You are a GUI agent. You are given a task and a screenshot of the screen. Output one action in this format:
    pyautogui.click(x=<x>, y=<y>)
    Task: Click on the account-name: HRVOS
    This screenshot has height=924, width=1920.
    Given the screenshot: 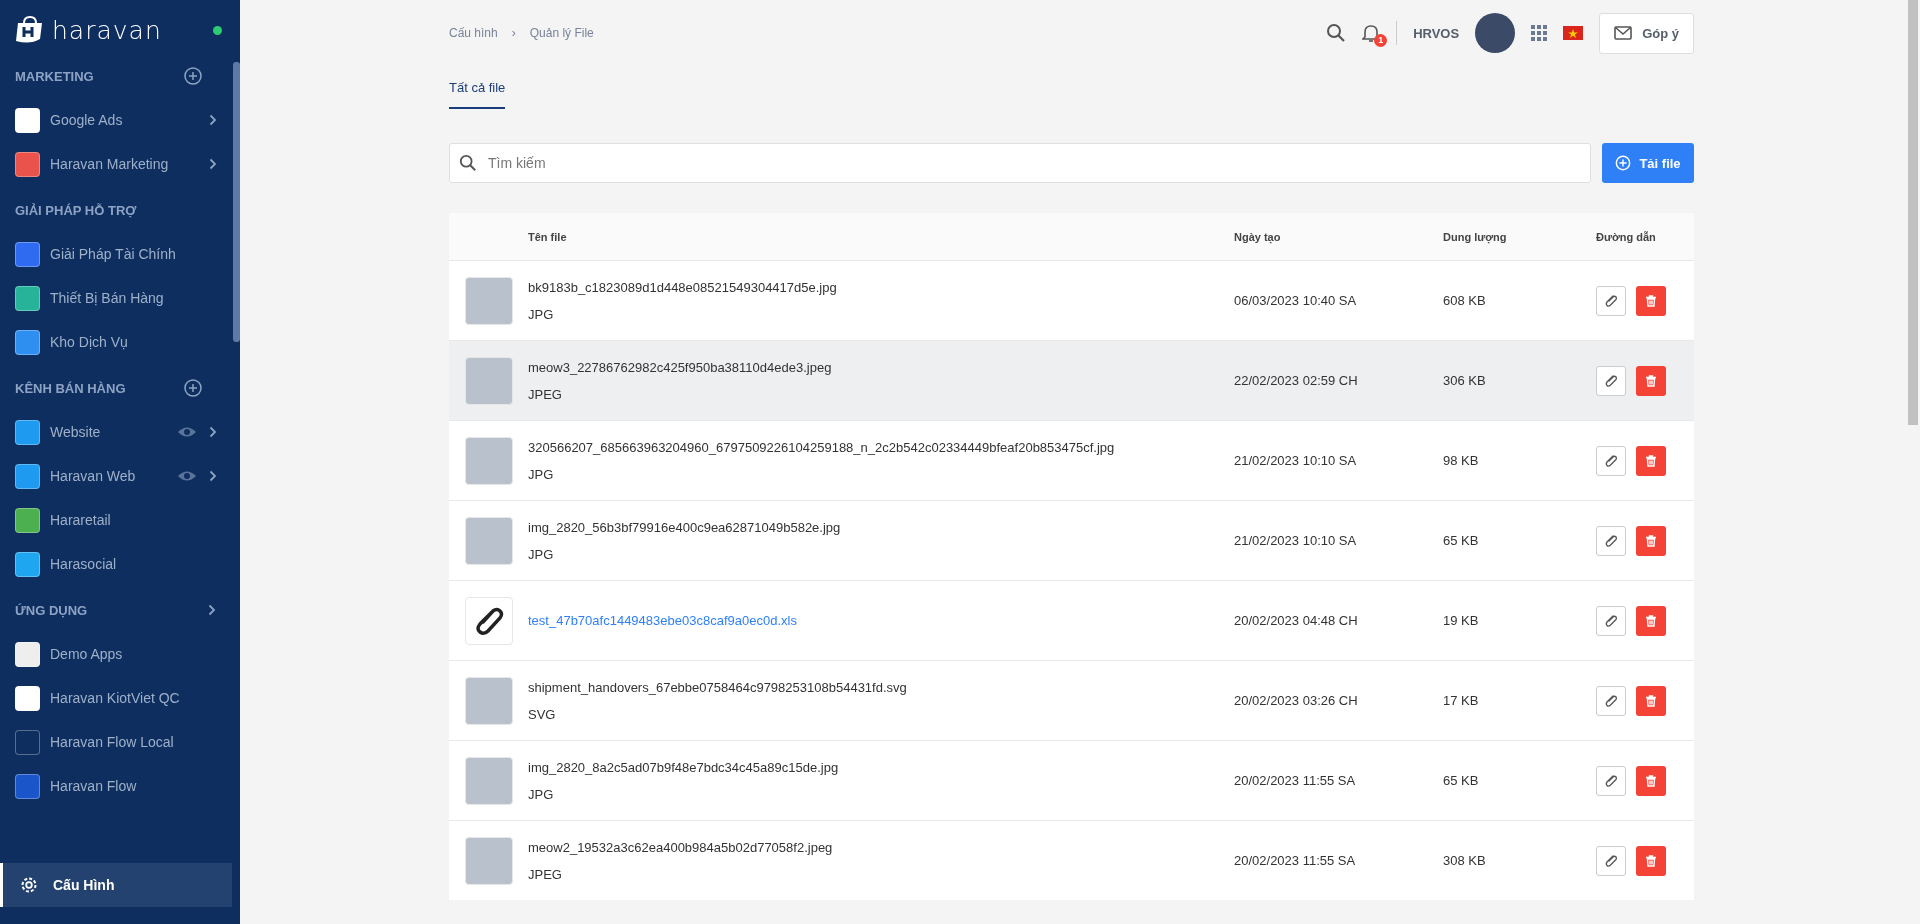 What is the action you would take?
    pyautogui.click(x=1436, y=33)
    